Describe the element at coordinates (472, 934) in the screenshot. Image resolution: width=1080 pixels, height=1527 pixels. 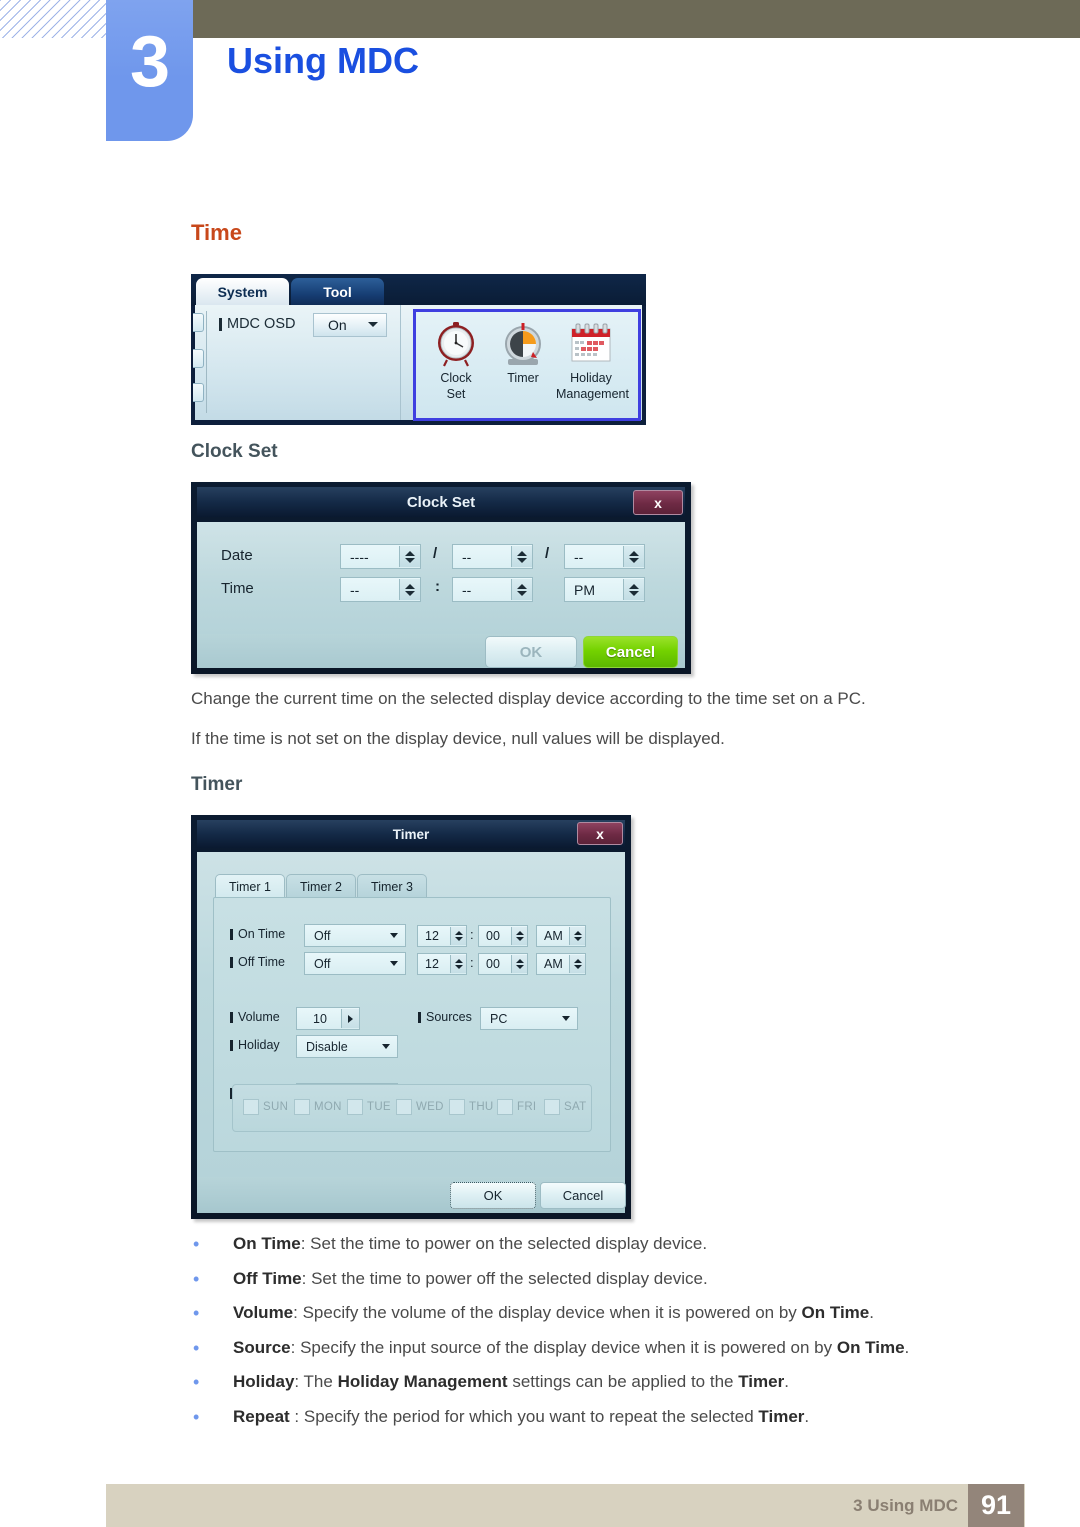
I see `on-time-colon: :` at that location.